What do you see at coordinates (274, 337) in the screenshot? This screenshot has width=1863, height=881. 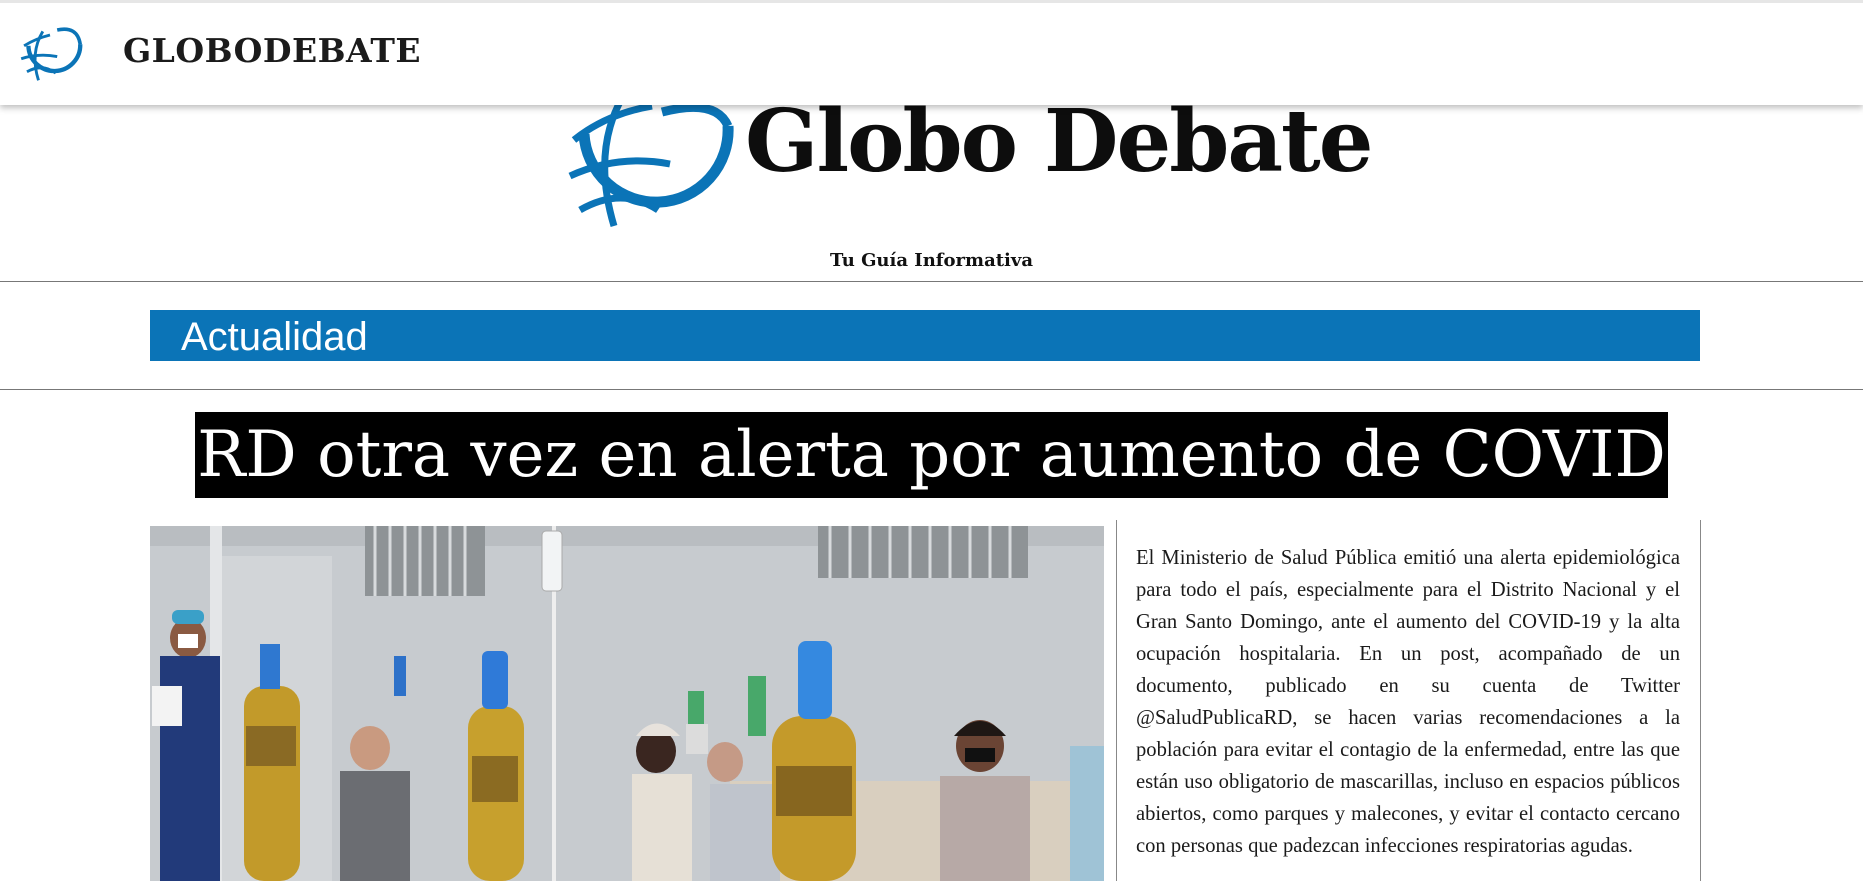 I see `category-label: Actualidad` at bounding box center [274, 337].